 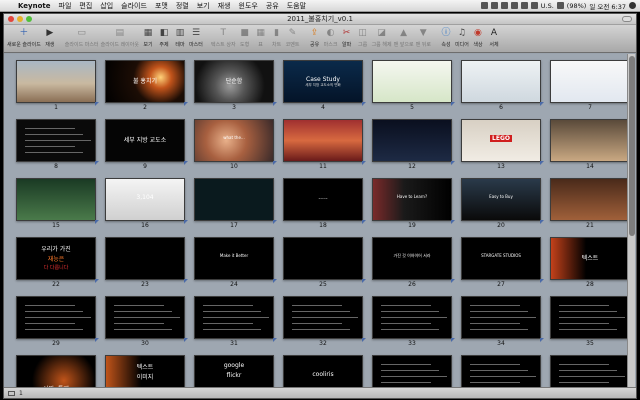 I want to click on slide-thumbnail: Make it Better, so click(x=234, y=258).